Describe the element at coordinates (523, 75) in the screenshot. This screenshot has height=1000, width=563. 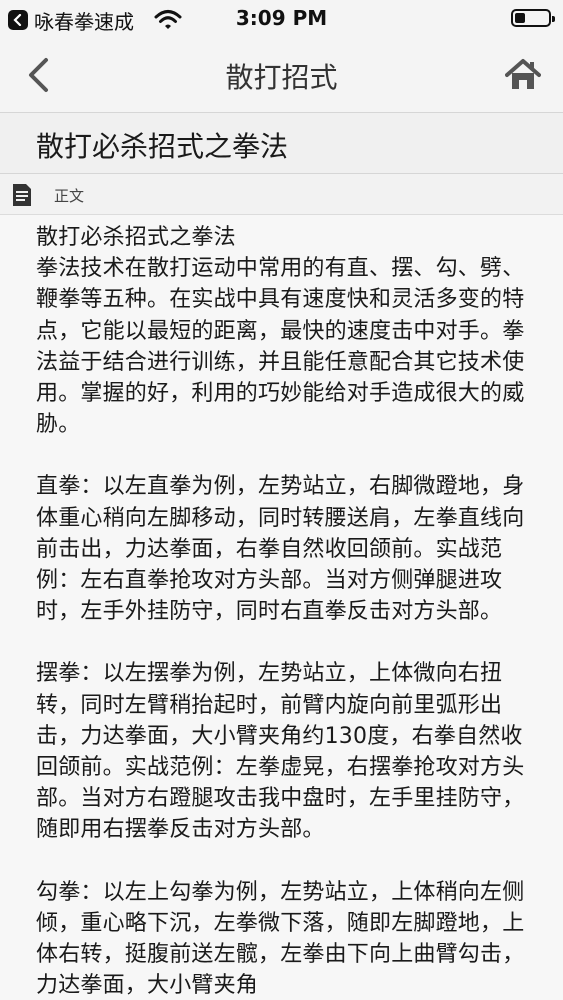
I see `home-icon` at that location.